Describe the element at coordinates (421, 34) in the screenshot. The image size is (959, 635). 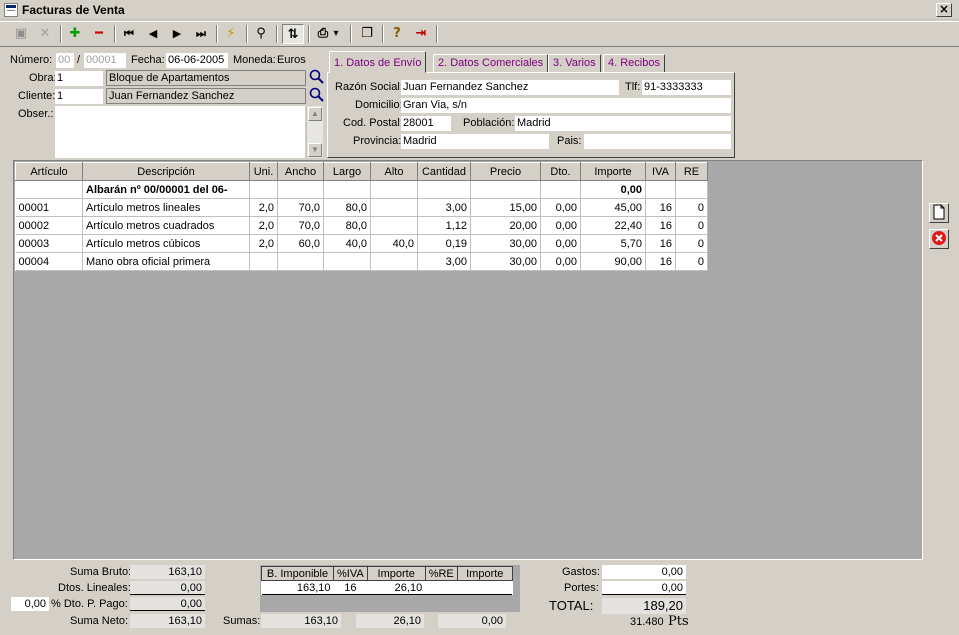
I see `exit-icon: ⇥` at that location.